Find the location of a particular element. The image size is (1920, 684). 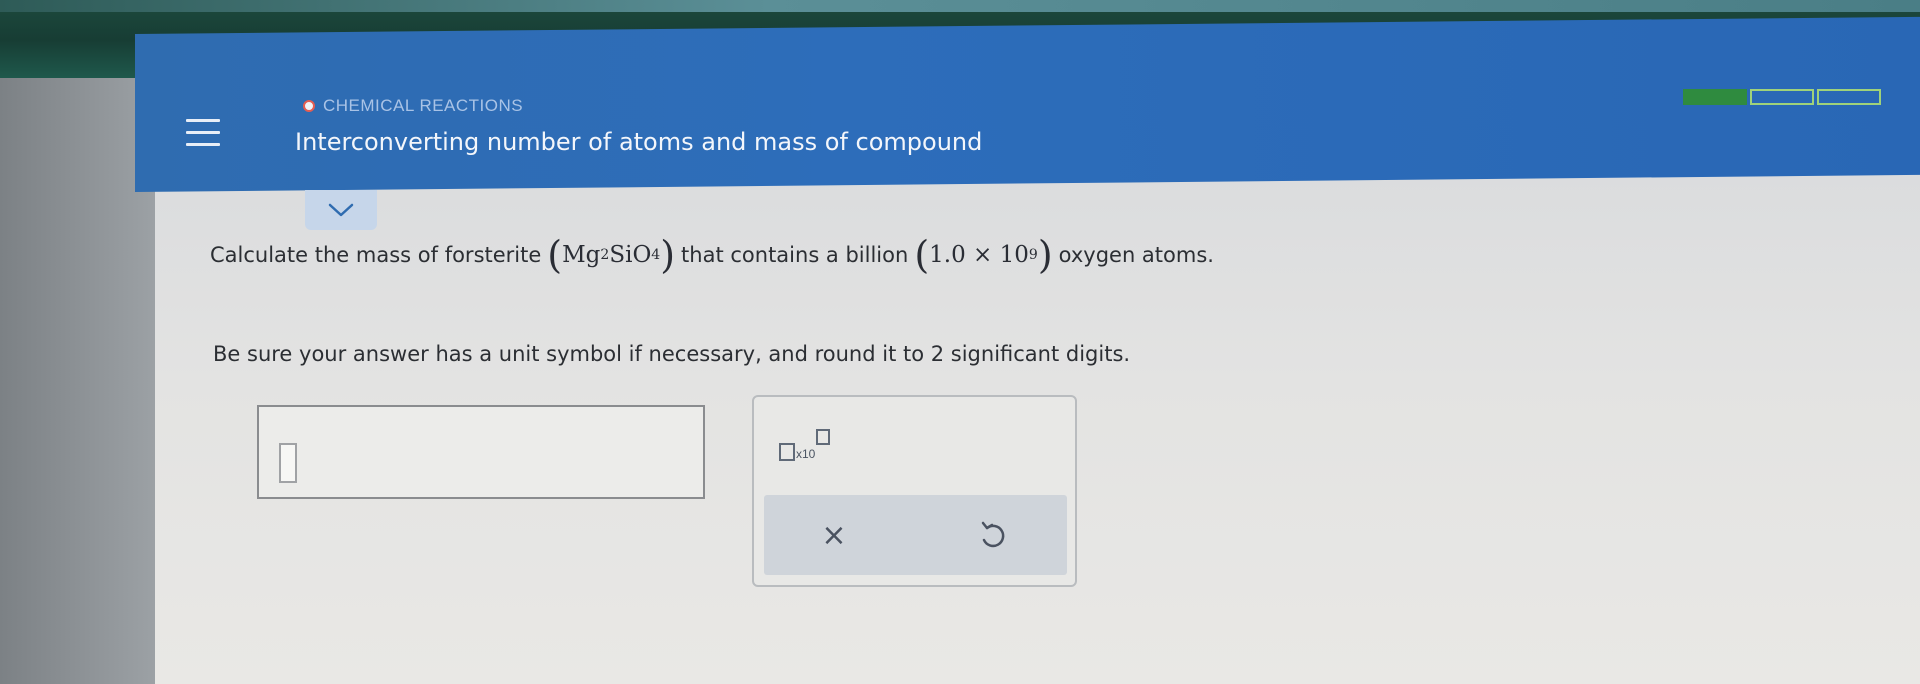

chevron-down-icon is located at coordinates (341, 210).